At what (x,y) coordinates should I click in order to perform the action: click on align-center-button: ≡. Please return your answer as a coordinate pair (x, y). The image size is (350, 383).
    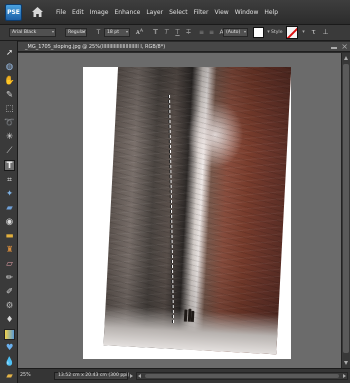
    Looking at the image, I should click on (211, 32).